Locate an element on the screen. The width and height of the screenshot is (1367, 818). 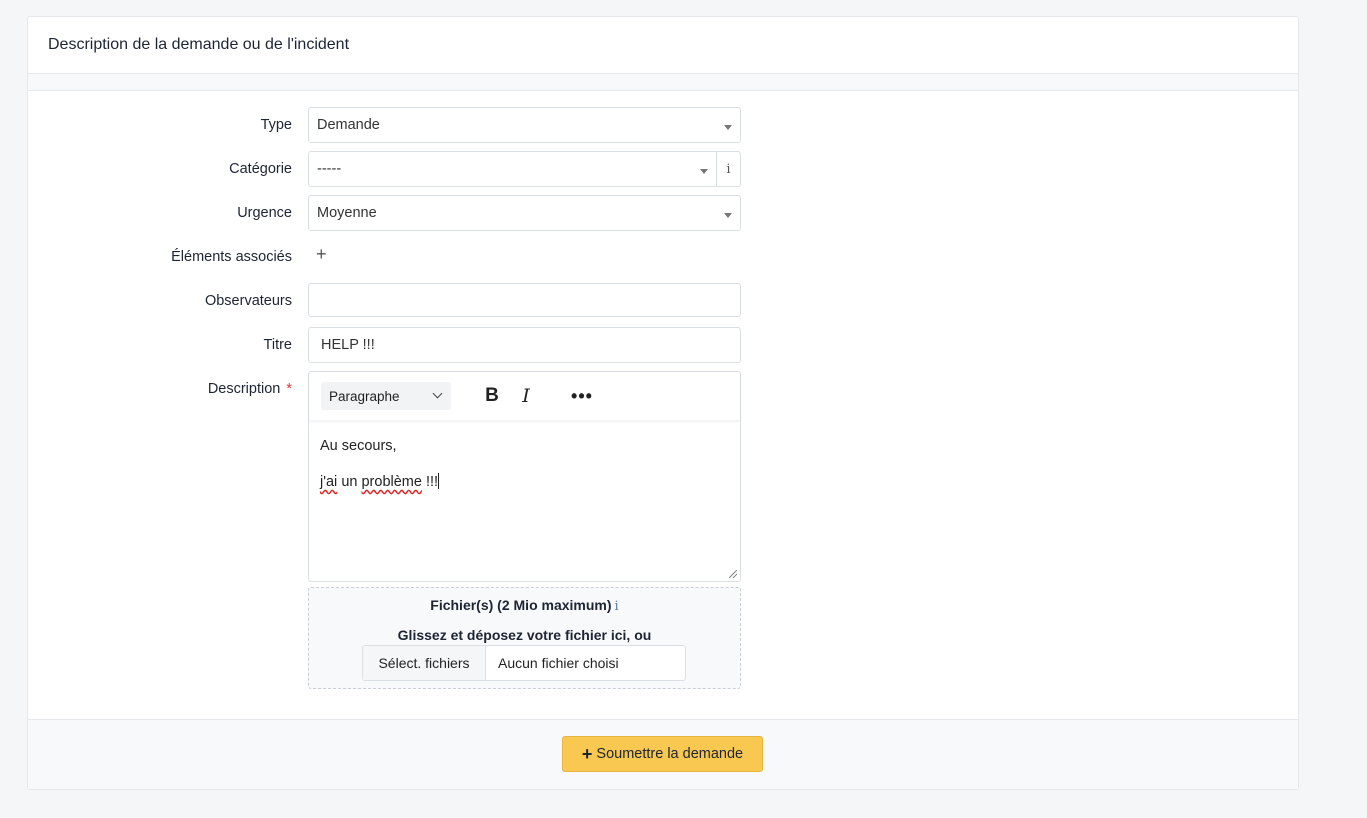
observers-input is located at coordinates (524, 300).